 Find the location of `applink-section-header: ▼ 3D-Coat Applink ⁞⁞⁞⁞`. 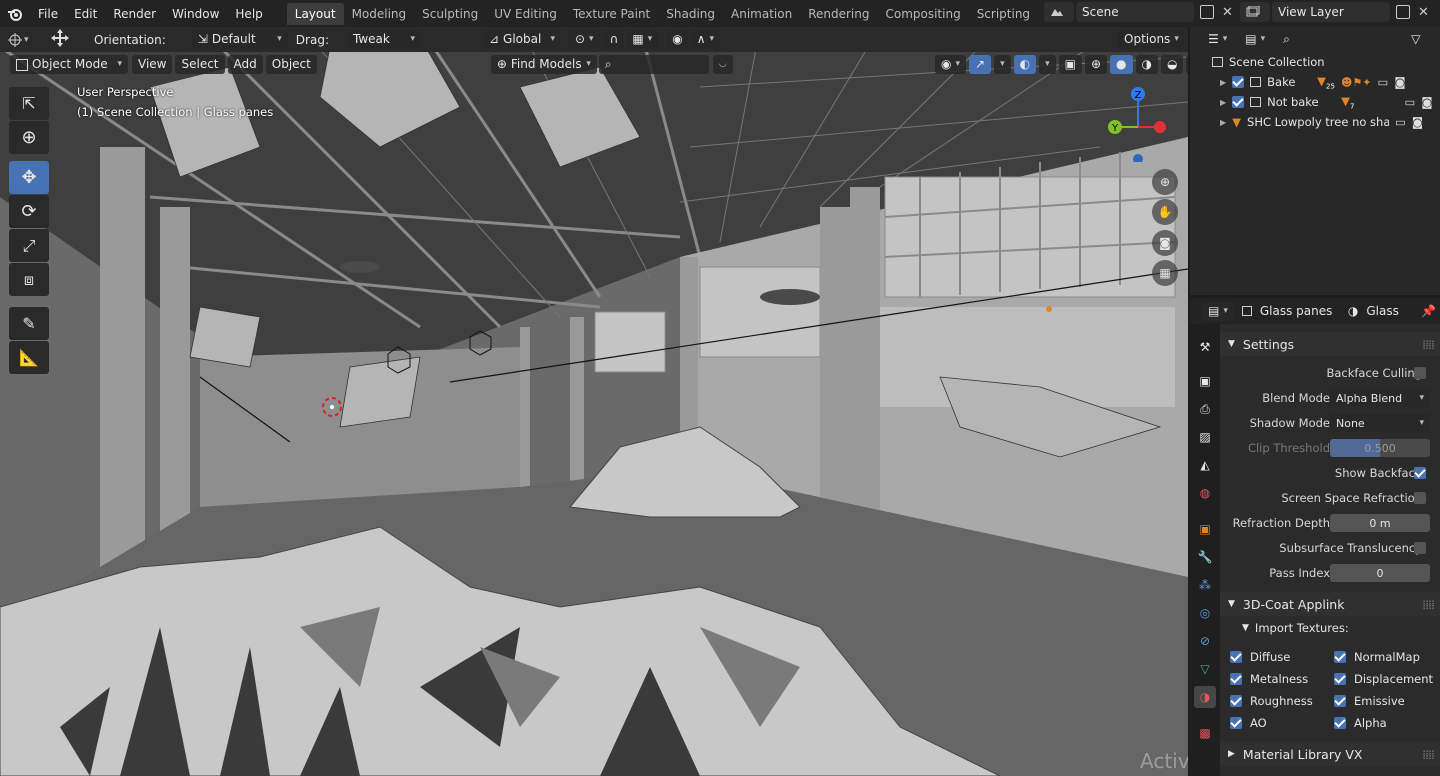

applink-section-header: ▼ 3D-Coat Applink ⁞⁞⁞⁞ is located at coordinates (1330, 604).